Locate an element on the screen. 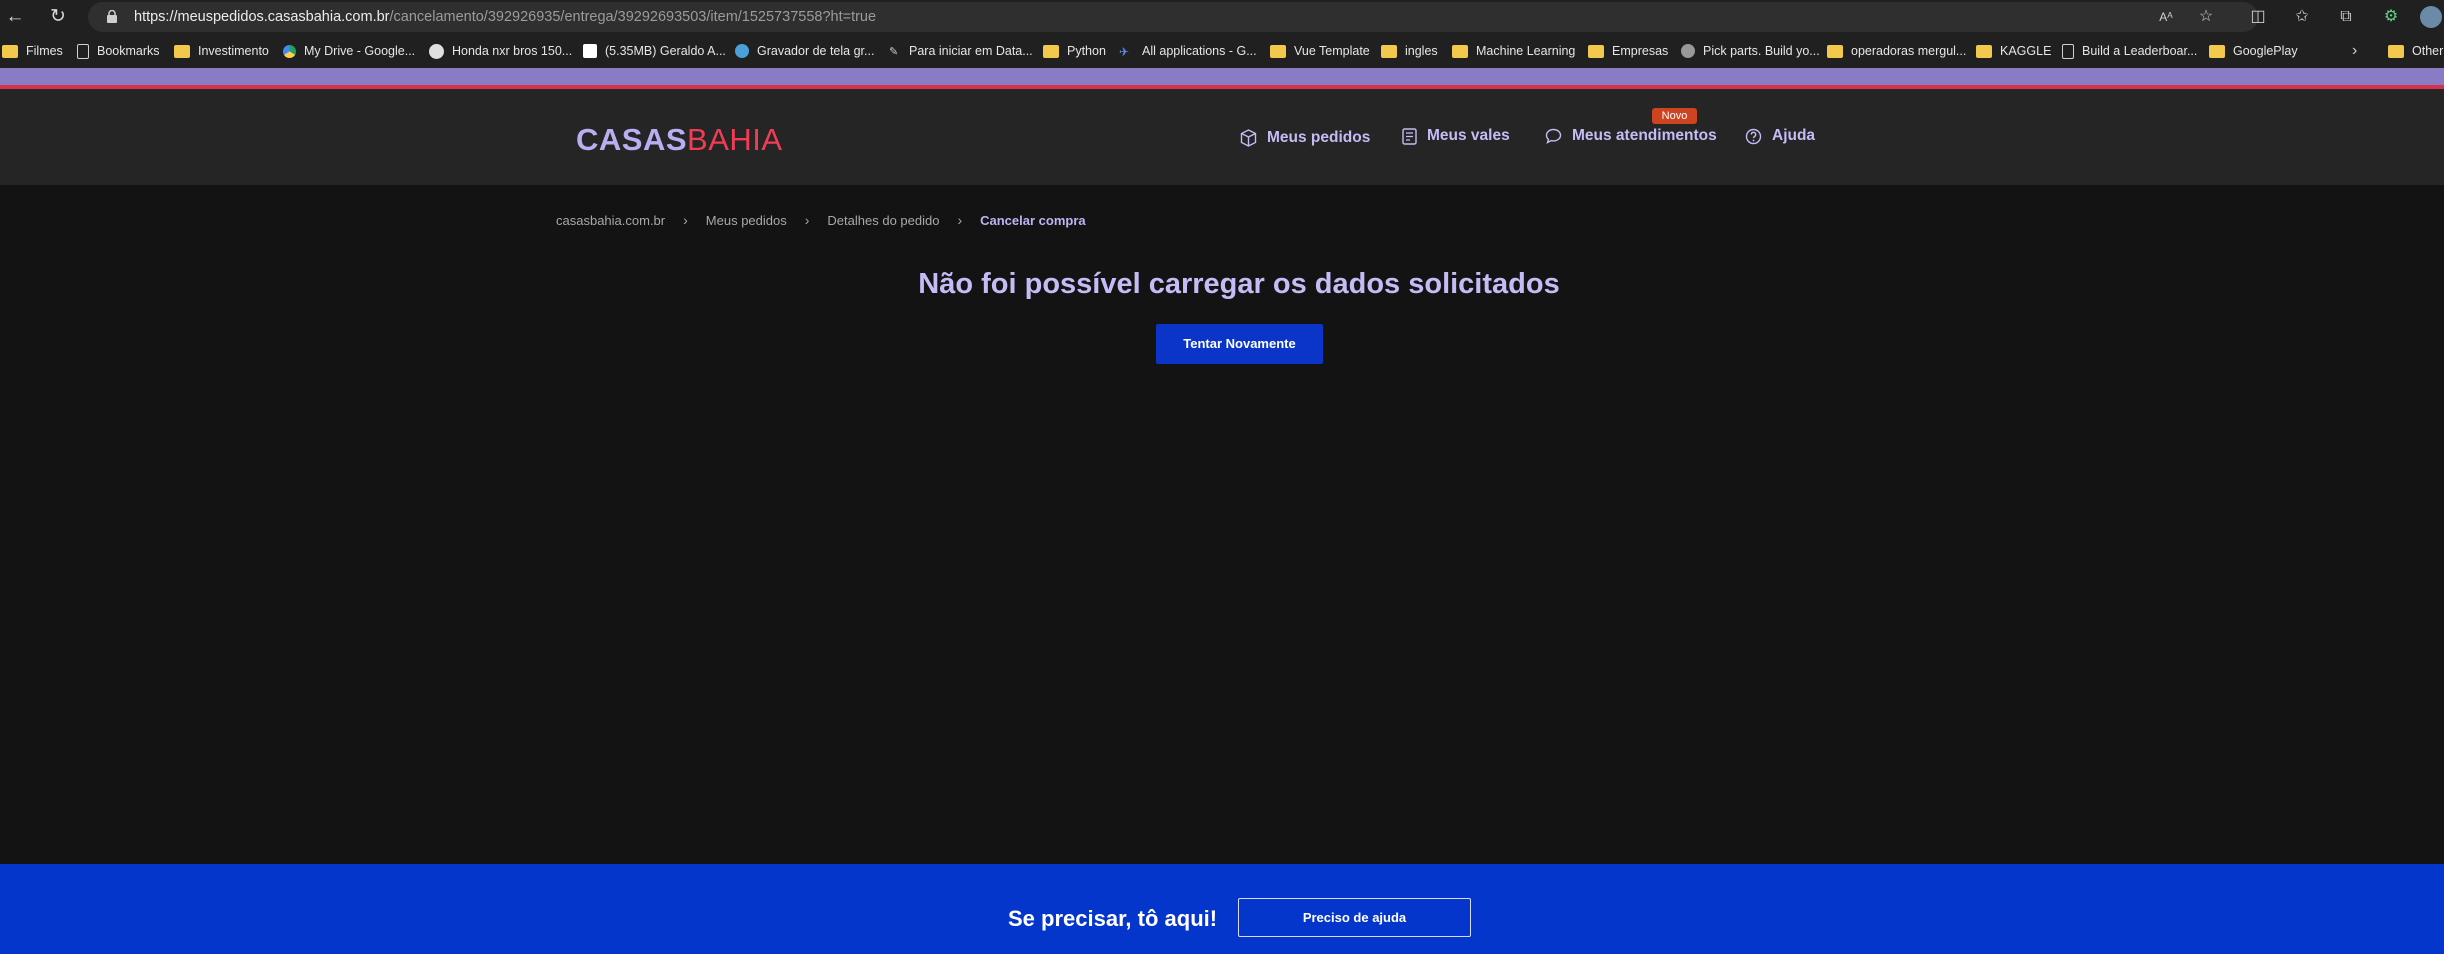  read-aloud-icon: Aᴬ is located at coordinates (2166, 17).